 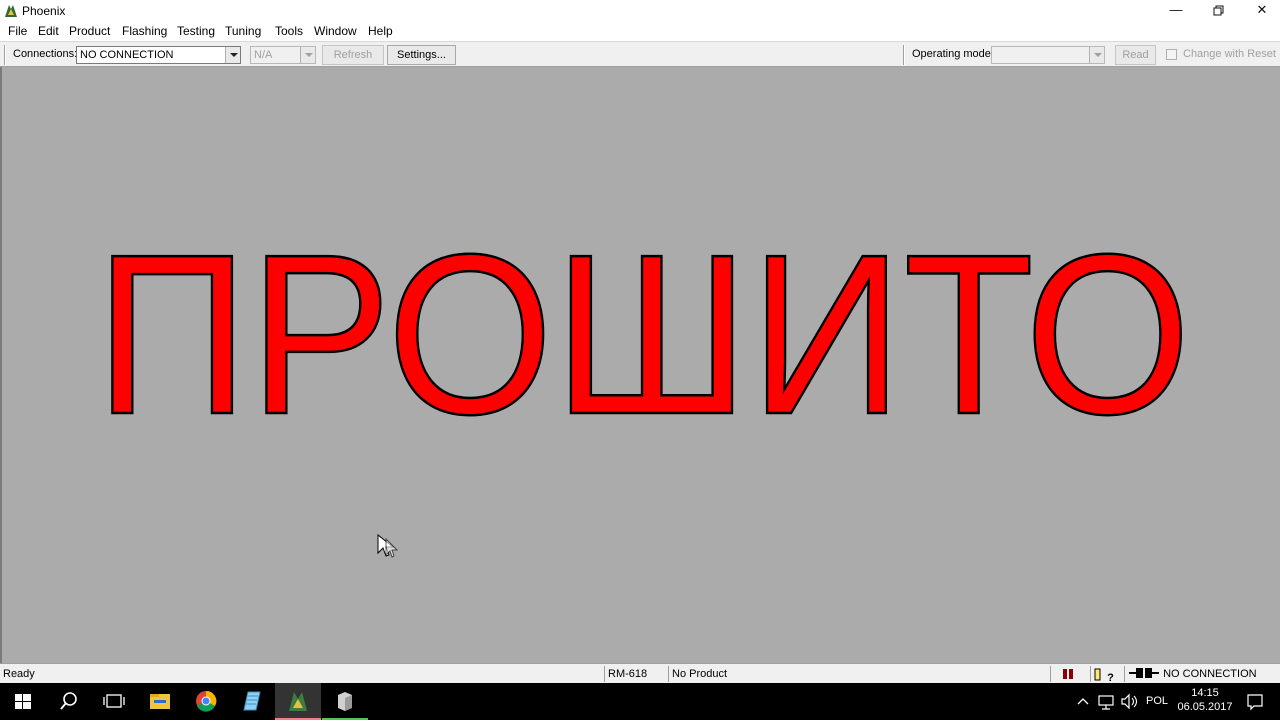 I want to click on close-icon: ✕, so click(x=1262, y=9).